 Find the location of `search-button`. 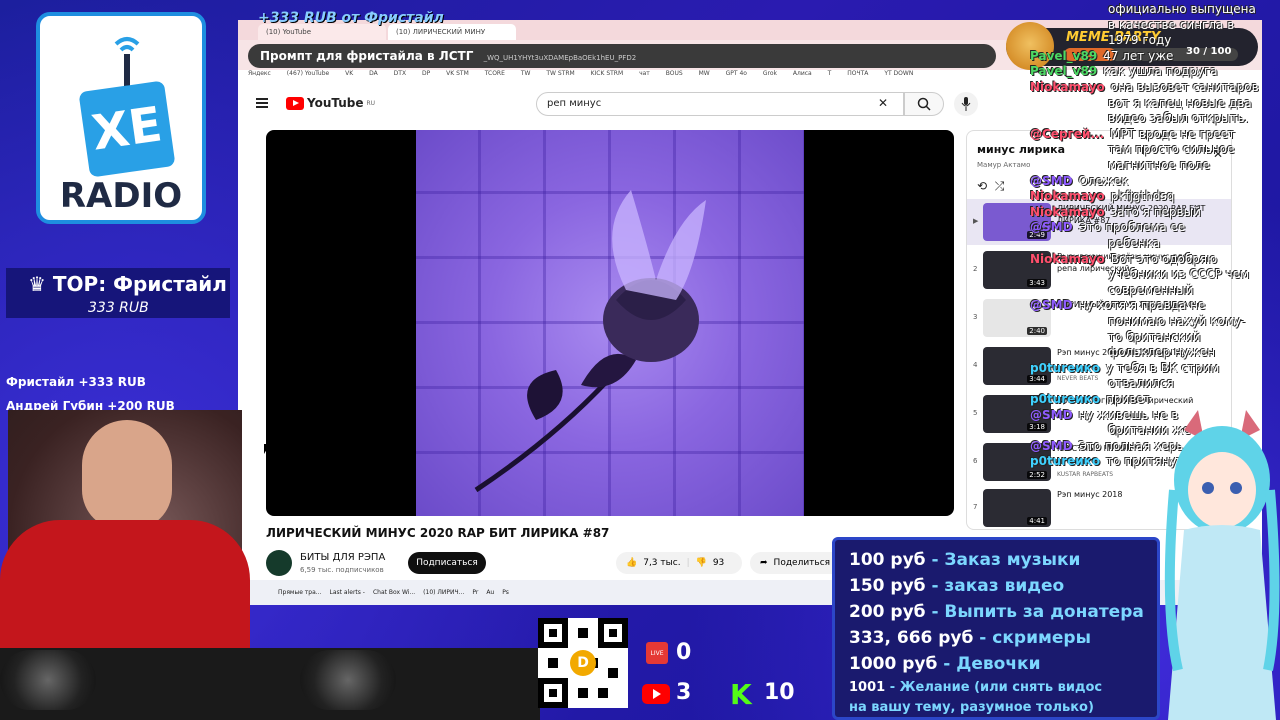

search-button is located at coordinates (924, 104).